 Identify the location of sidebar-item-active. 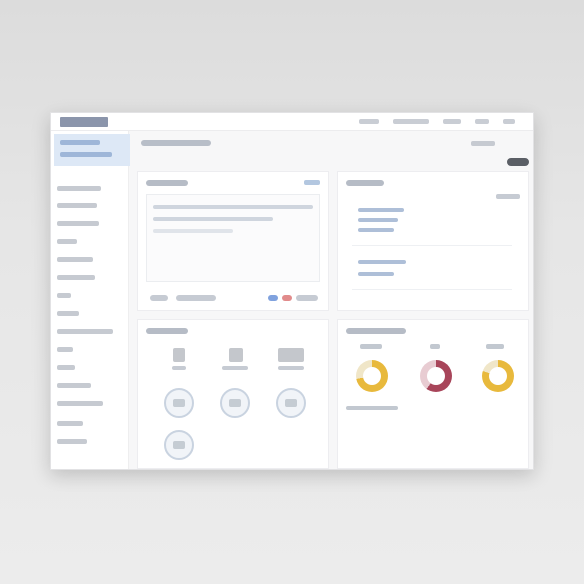
(92, 150).